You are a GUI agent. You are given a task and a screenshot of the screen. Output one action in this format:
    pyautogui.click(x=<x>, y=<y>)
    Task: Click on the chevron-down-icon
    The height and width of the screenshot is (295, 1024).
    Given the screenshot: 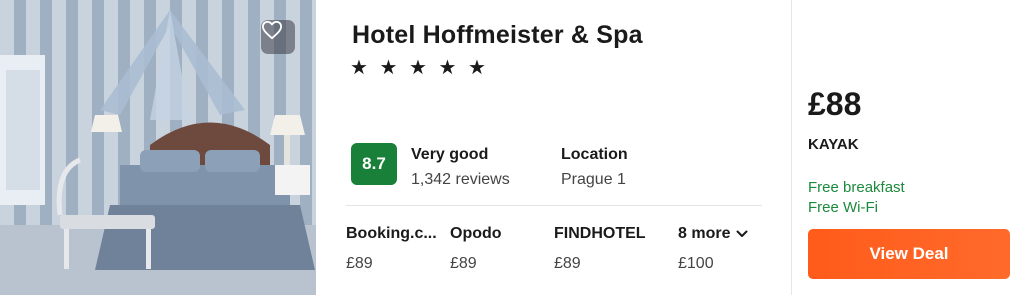 What is the action you would take?
    pyautogui.click(x=742, y=233)
    